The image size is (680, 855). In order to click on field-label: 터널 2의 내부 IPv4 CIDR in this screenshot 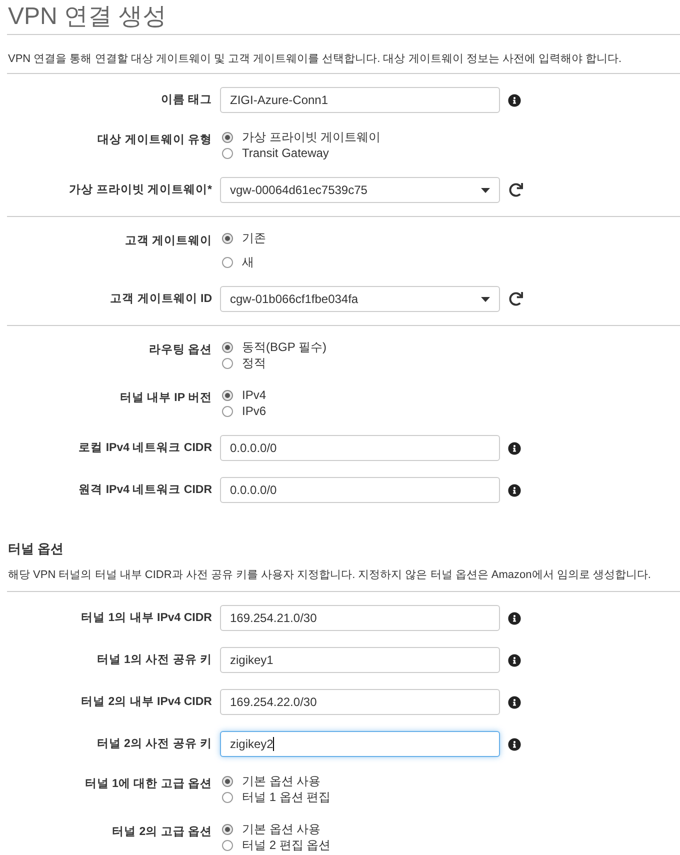, I will do `click(146, 702)`.